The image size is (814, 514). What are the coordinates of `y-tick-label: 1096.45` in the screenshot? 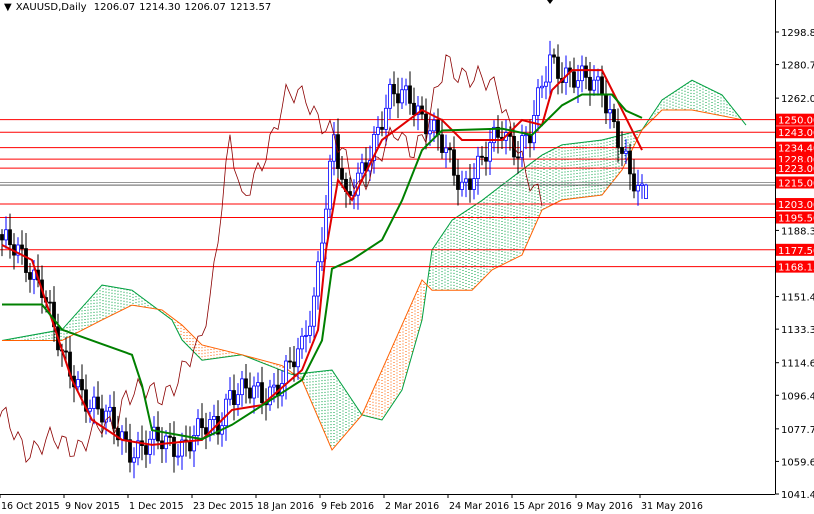 It's located at (797, 396).